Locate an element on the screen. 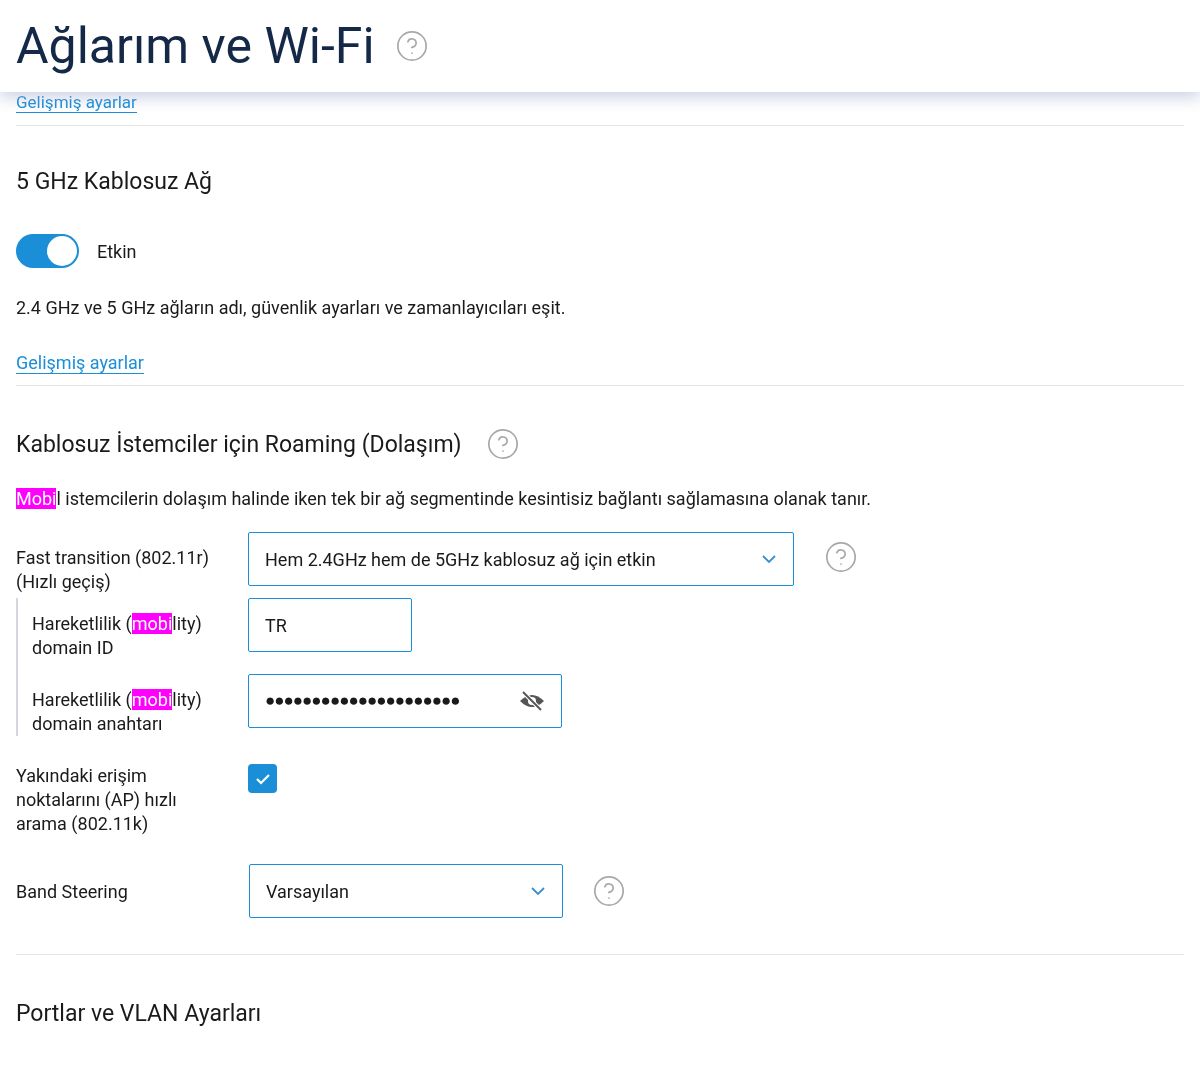  note-text: 2.4 GHz ve 5 GHz ağların adı, güvenlik ayarları ve zamanlayıcıları eşit. is located at coordinates (291, 308).